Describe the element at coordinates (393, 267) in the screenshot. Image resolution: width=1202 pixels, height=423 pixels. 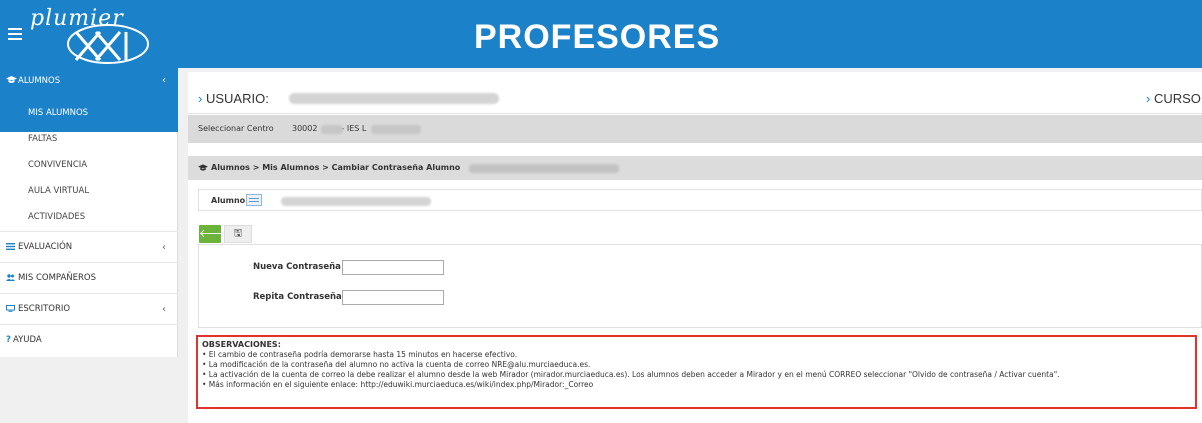
I see `new-password-input` at that location.